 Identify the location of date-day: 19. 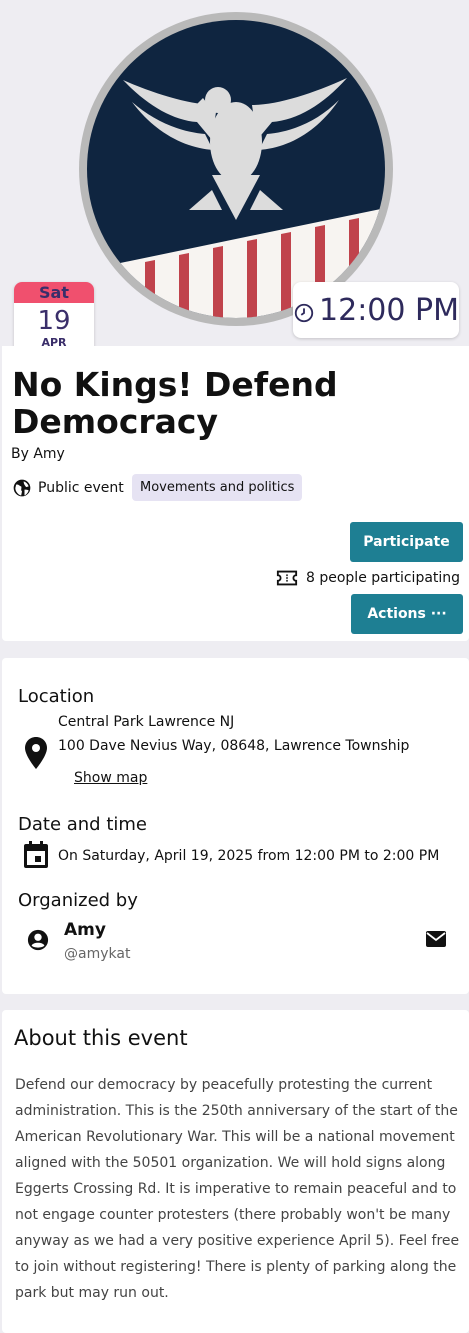
(54, 321).